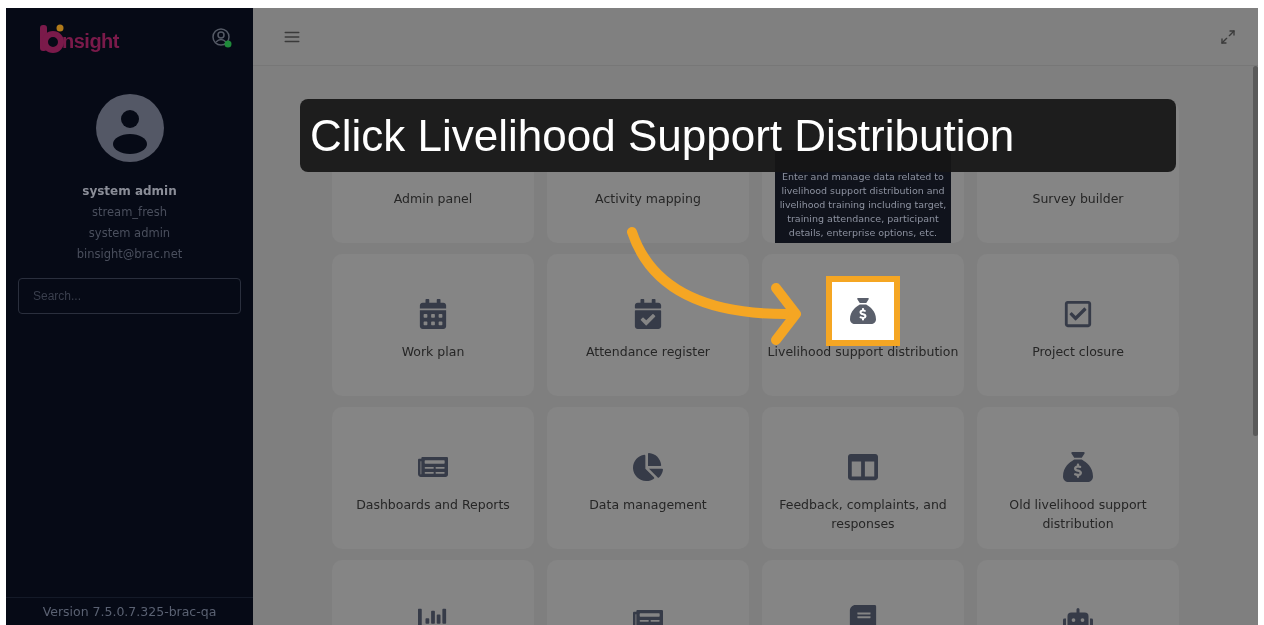 This screenshot has height=625, width=1264. I want to click on user-status-icon, so click(222, 38).